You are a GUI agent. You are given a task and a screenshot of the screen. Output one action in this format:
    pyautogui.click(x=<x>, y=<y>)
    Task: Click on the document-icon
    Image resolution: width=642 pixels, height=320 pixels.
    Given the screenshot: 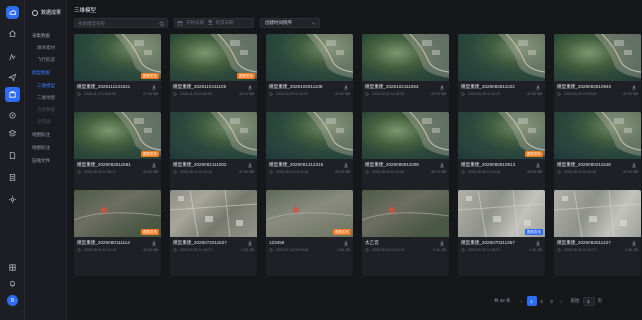 What is the action you would take?
    pyautogui.click(x=12, y=177)
    